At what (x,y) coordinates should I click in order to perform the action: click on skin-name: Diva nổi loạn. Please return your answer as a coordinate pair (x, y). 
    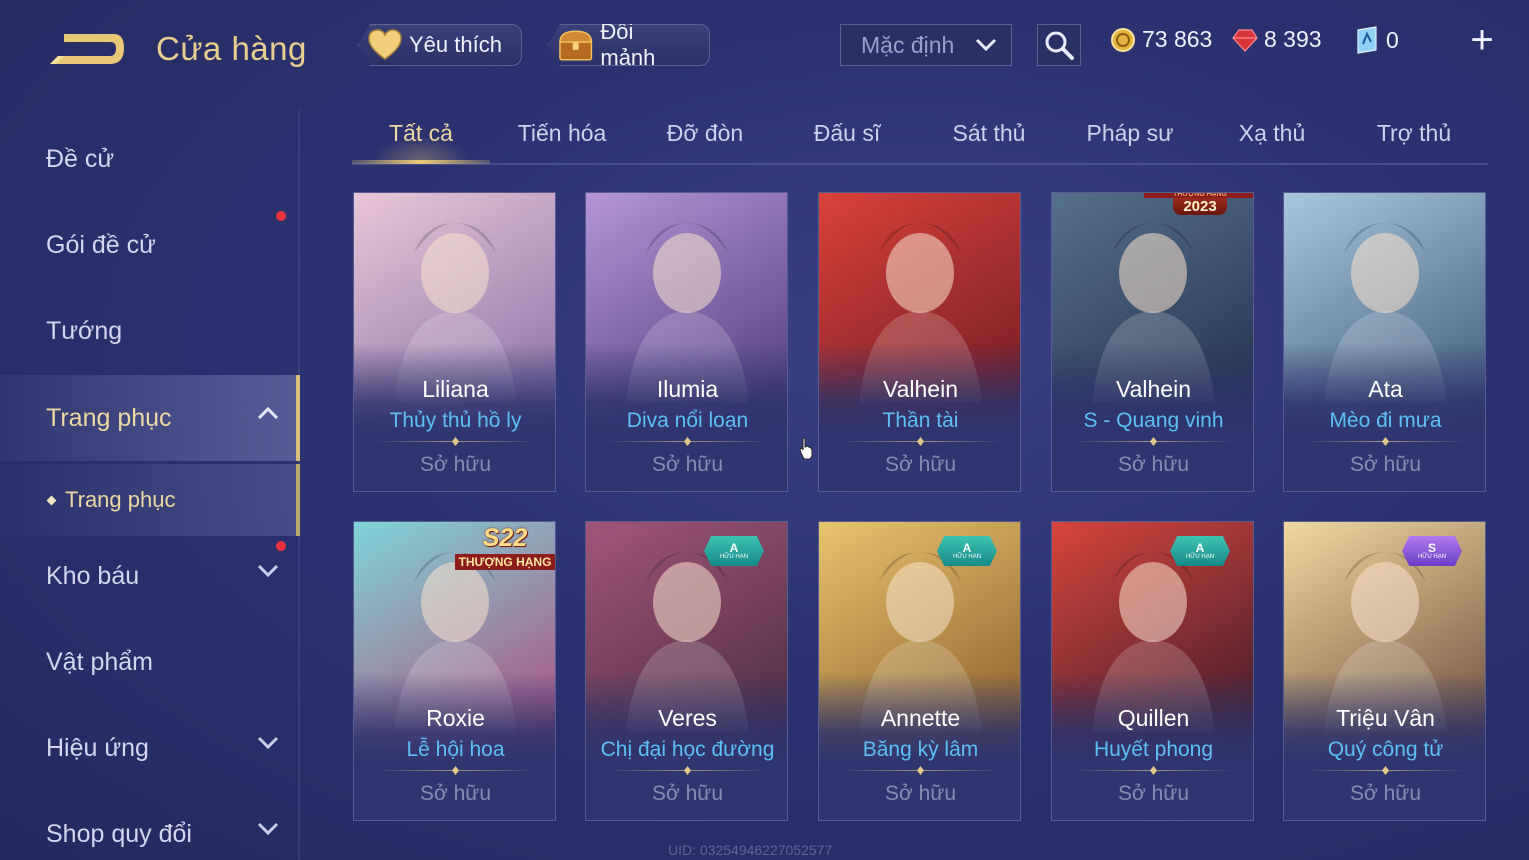
    Looking at the image, I should click on (687, 420).